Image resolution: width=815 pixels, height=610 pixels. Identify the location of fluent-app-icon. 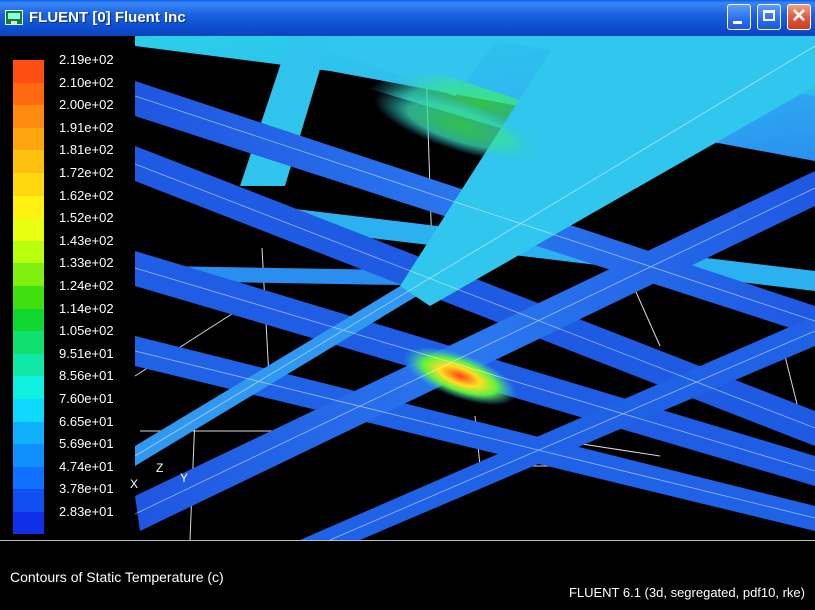
(14, 17).